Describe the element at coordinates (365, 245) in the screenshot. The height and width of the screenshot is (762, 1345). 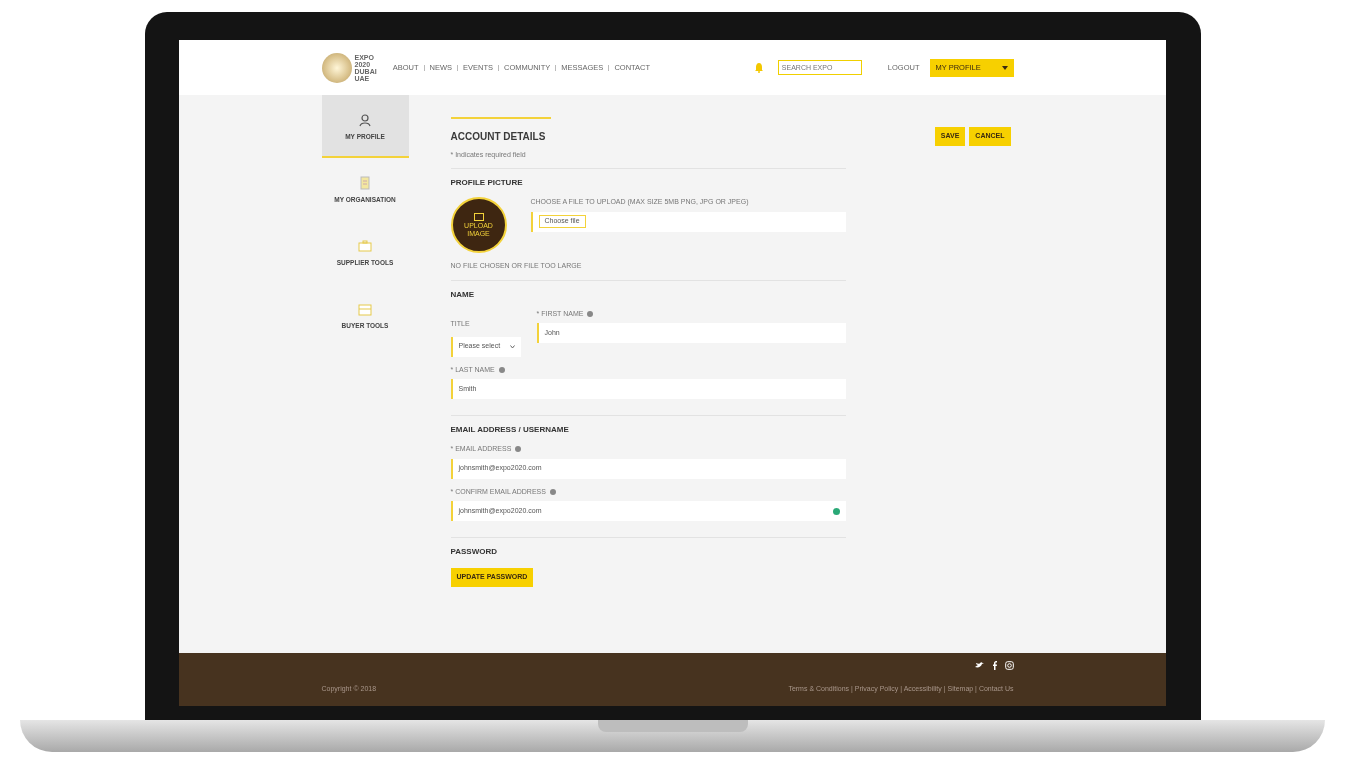
I see `briefcase-icon` at that location.